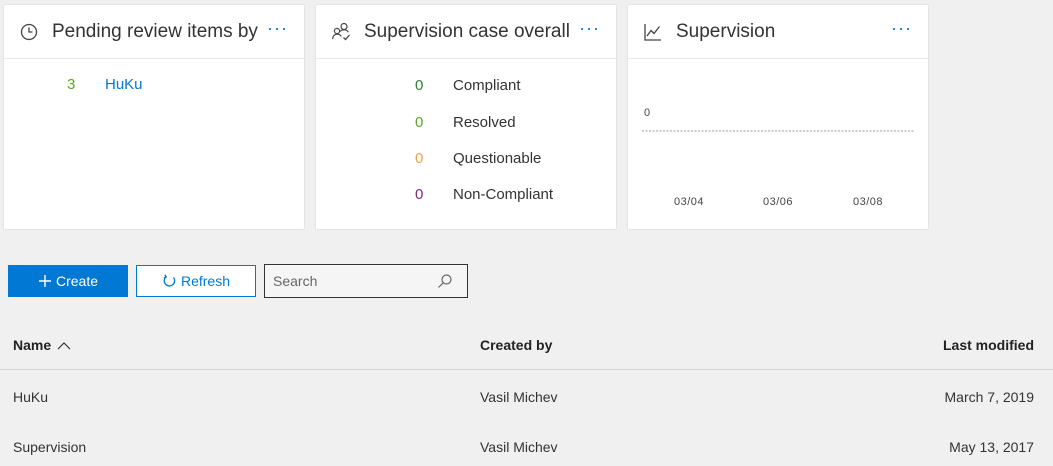 This screenshot has height=466, width=1053. I want to click on create-button-content: Create, so click(68, 281).